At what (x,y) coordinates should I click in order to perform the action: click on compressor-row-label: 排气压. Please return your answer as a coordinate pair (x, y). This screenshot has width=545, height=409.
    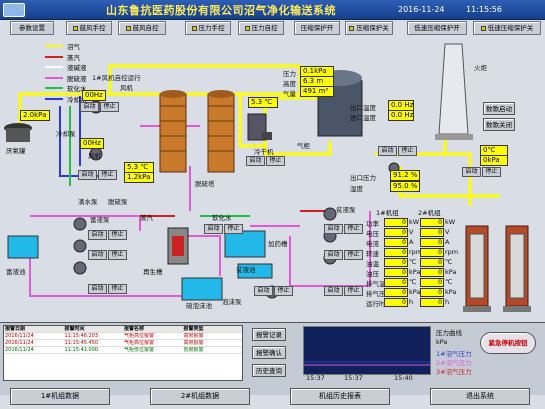
    Looking at the image, I should click on (376, 294).